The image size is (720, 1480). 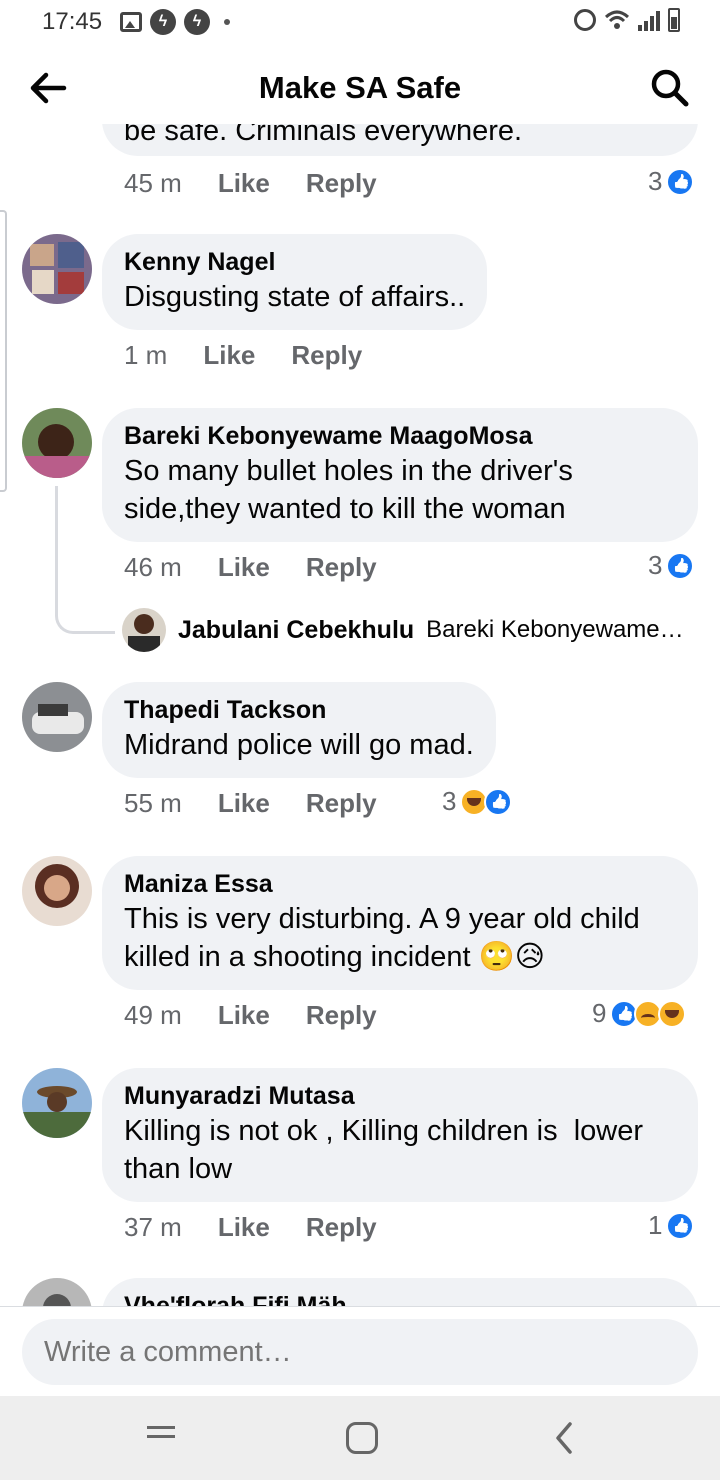 I want to click on comment-time: 37 m, so click(x=153, y=1227).